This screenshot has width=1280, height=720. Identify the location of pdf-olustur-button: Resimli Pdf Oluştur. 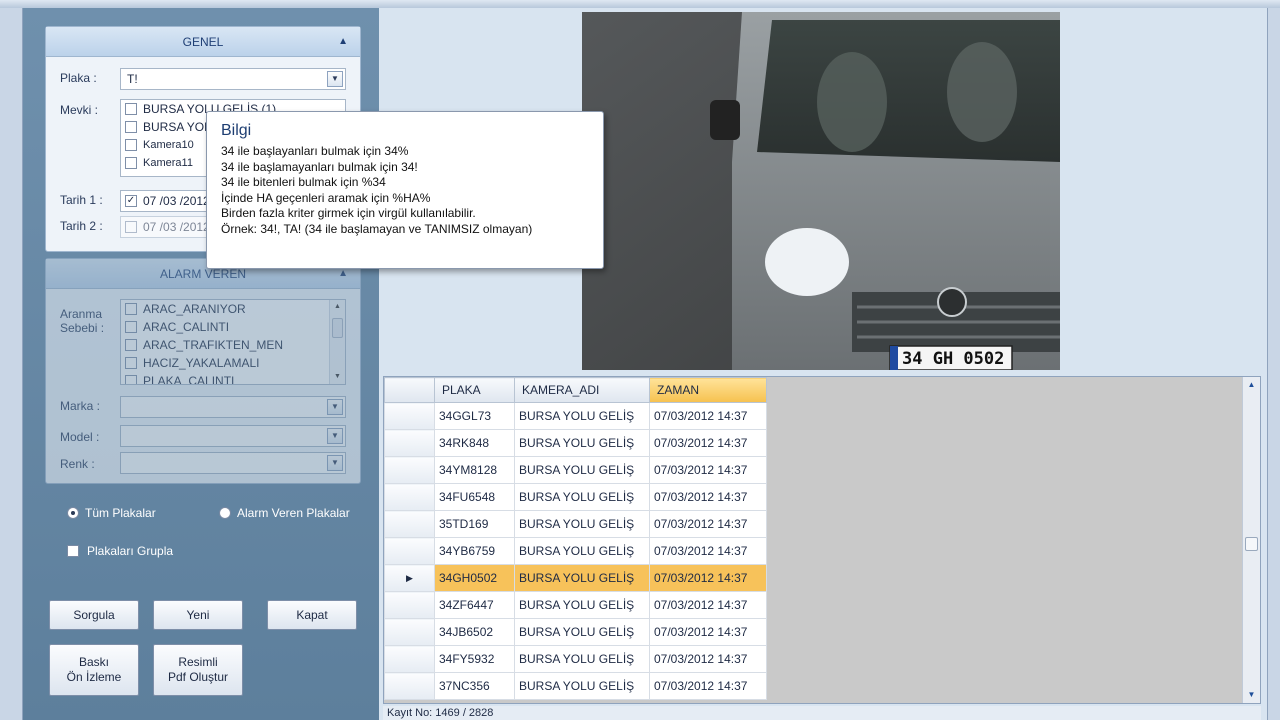
(198, 670).